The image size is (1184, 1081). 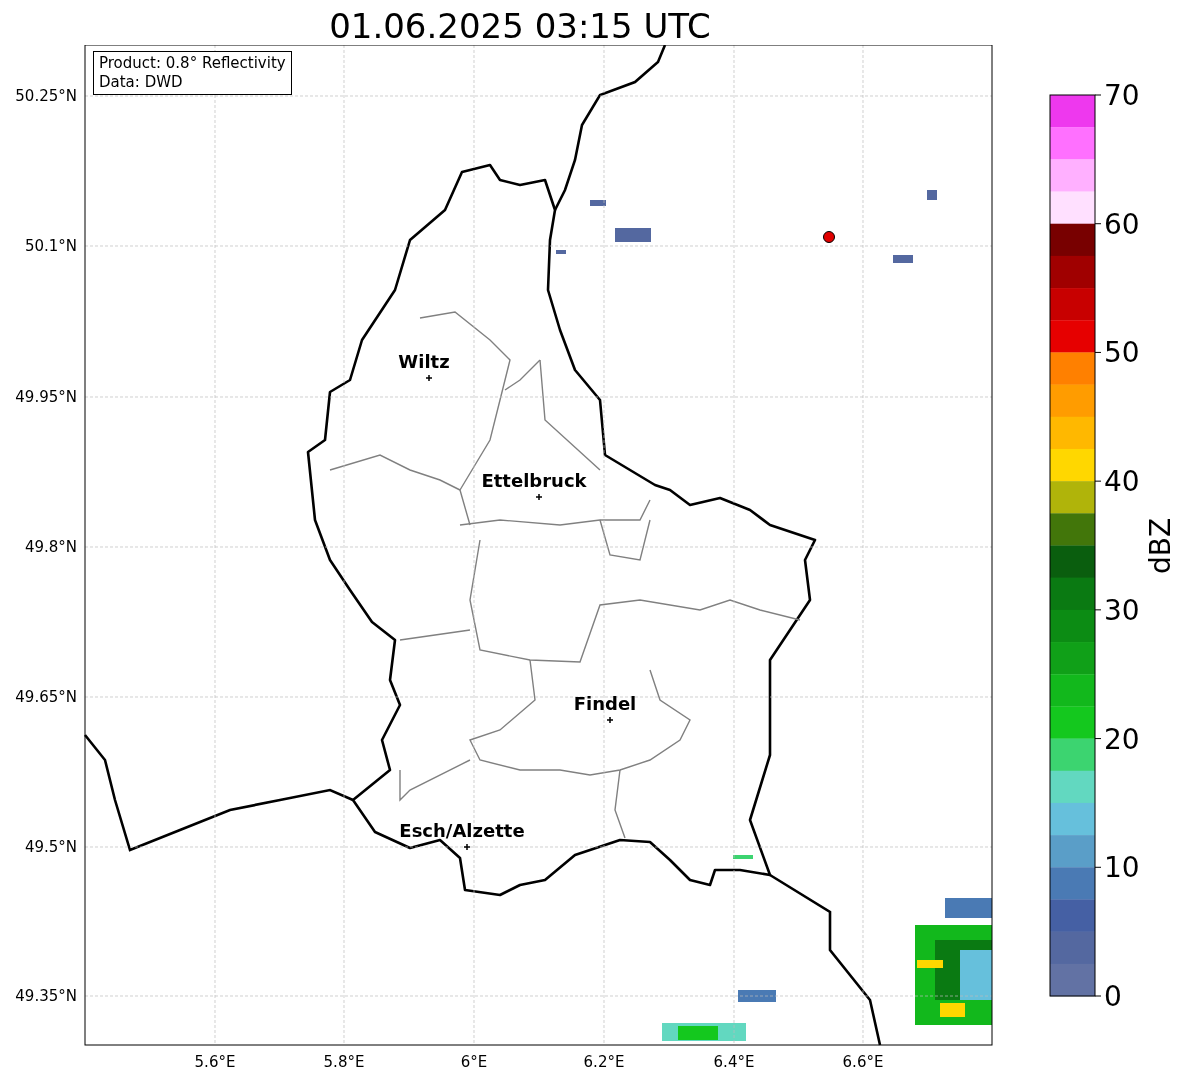 What do you see at coordinates (46, 697) in the screenshot?
I see `axis-tick-label: 49.65°N` at bounding box center [46, 697].